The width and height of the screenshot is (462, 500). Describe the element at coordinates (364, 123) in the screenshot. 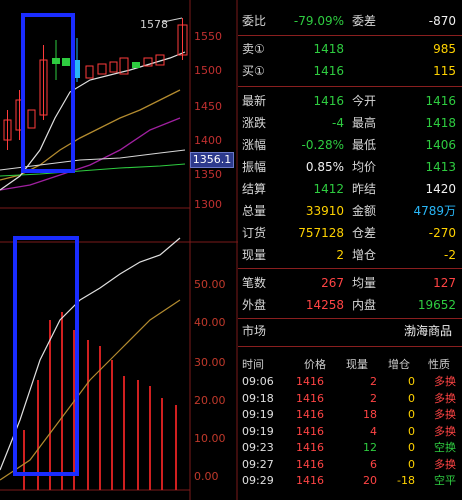

I see `stat-label: 最高` at that location.